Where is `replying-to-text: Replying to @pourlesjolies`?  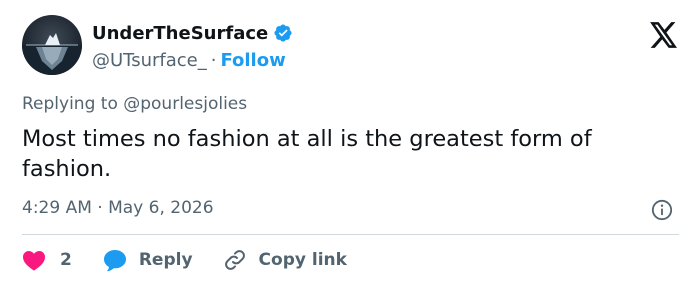 replying-to-text: Replying to @pourlesjolies is located at coordinates (134, 104).